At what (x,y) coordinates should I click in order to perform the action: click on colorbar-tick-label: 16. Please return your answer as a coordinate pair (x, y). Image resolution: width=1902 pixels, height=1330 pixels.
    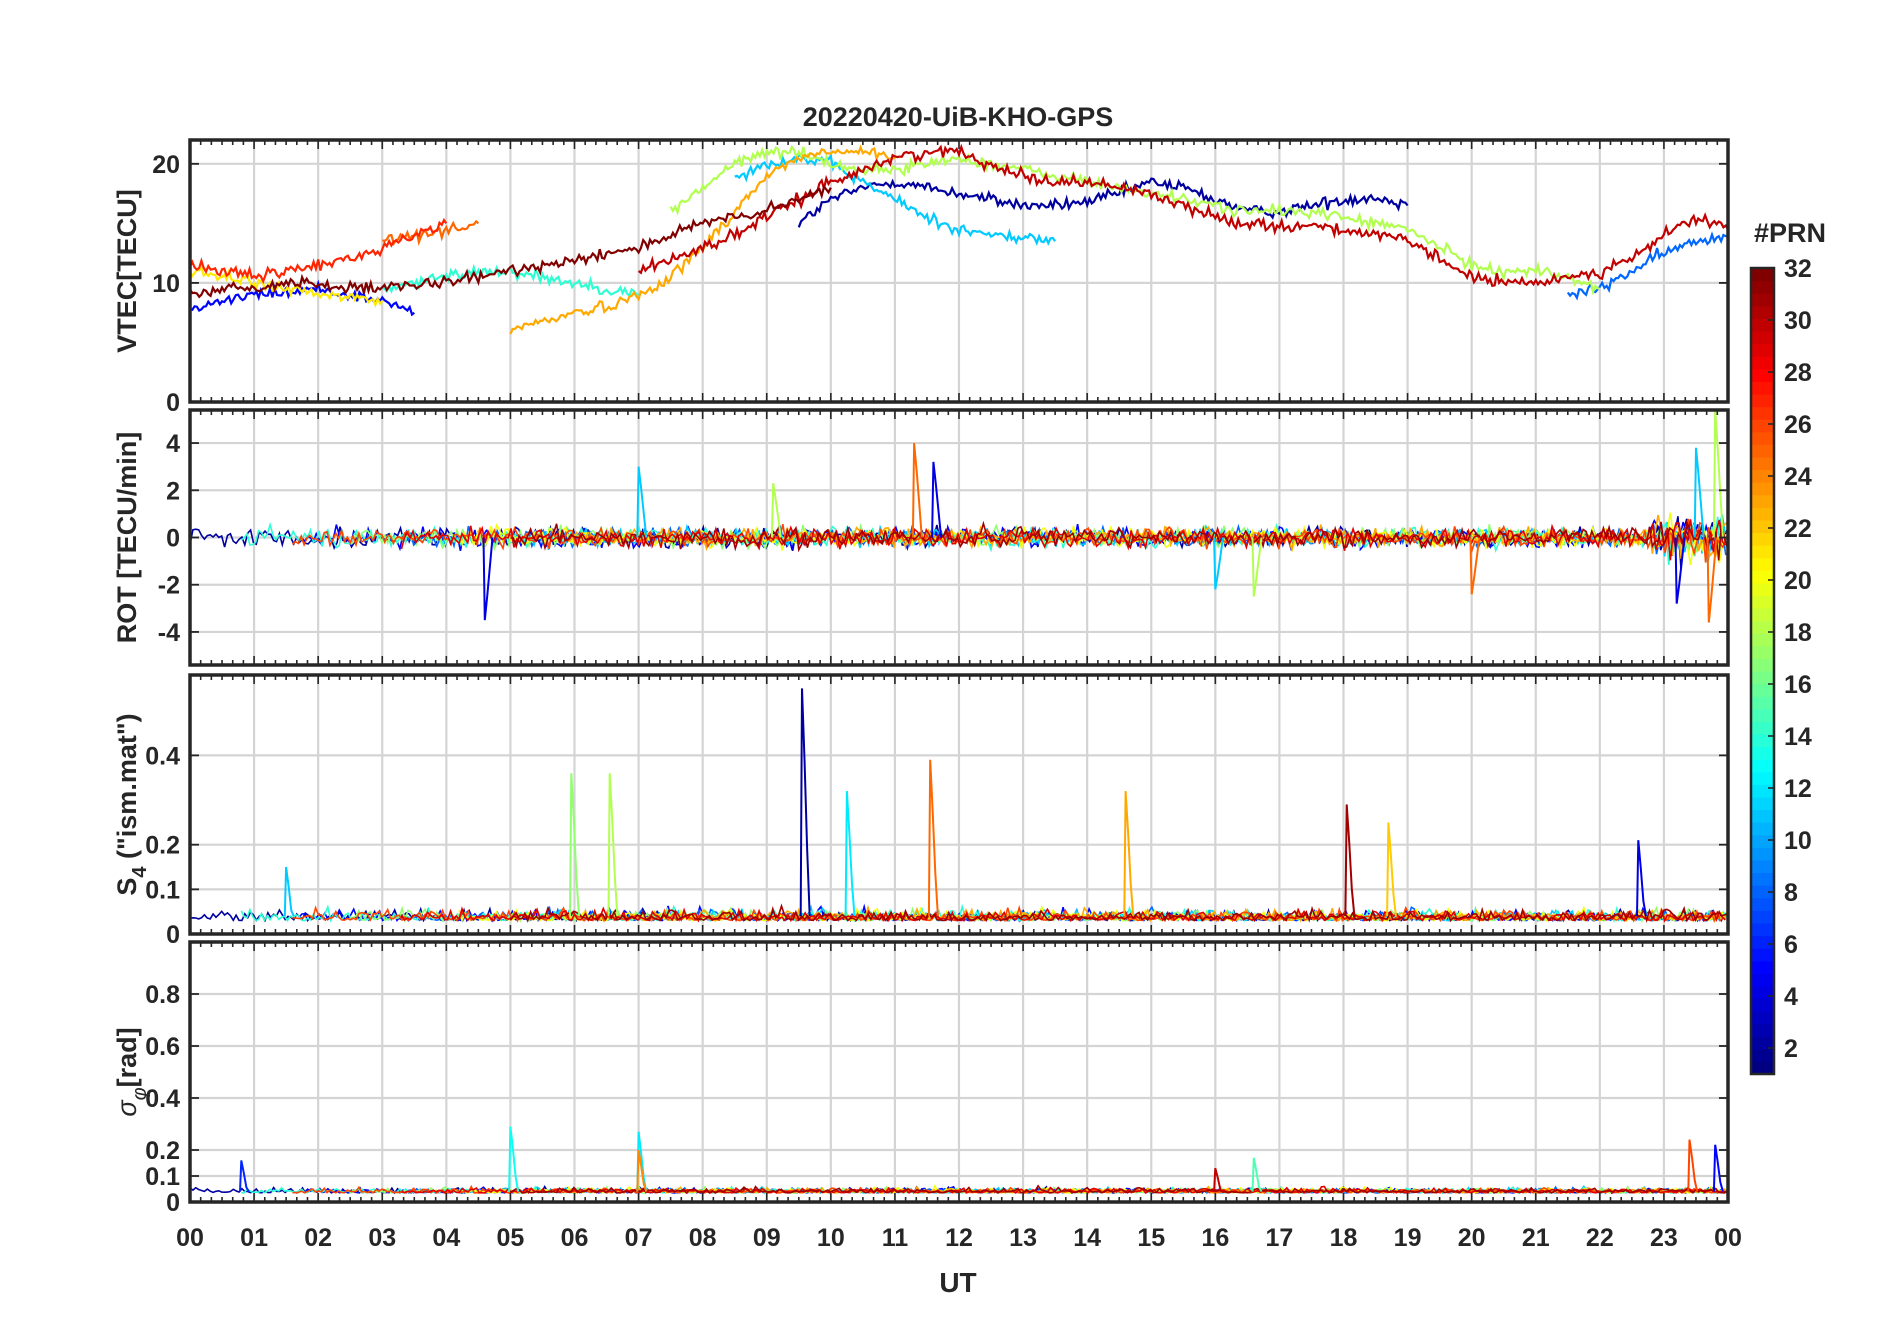
    Looking at the image, I should click on (1798, 685).